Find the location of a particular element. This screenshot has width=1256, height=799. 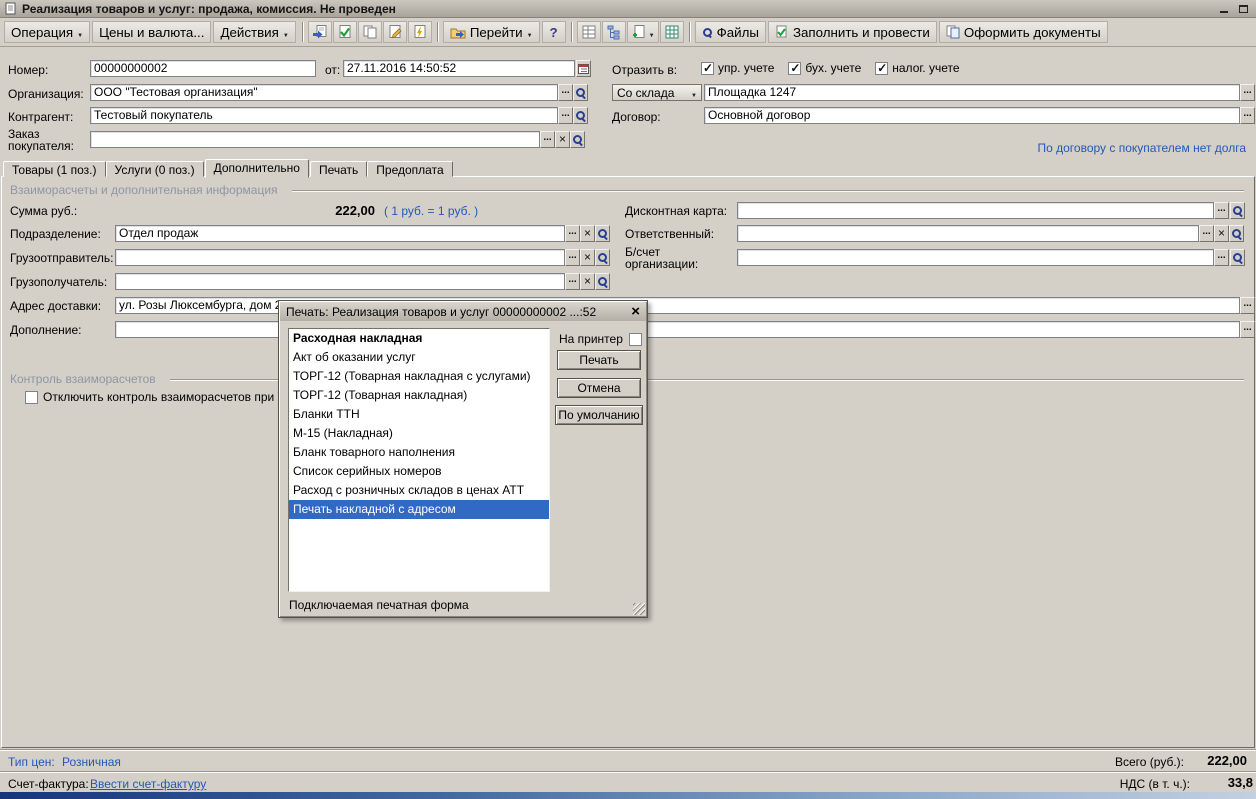

contractor-ellipsis-button is located at coordinates (565, 115).